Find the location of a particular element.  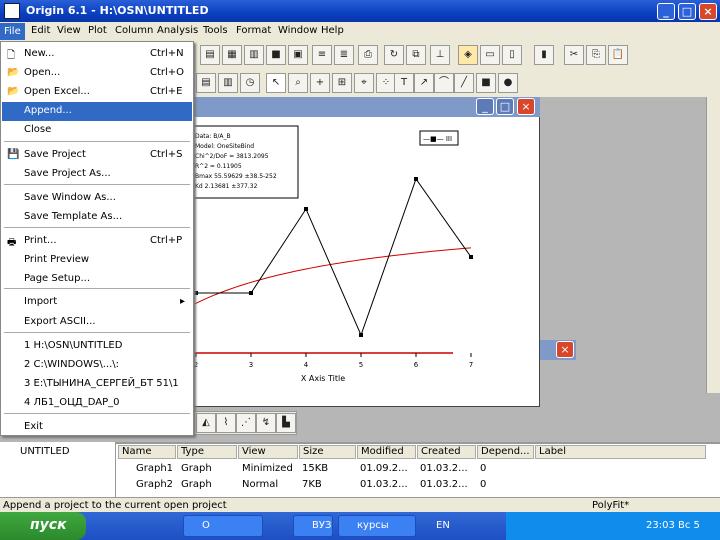

graph-maximize-button: □ is located at coordinates (505, 106).